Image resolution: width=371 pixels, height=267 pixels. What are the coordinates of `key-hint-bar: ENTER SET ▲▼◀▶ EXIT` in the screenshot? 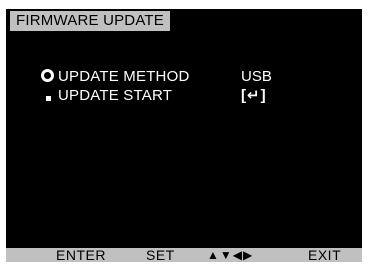 It's located at (184, 255).